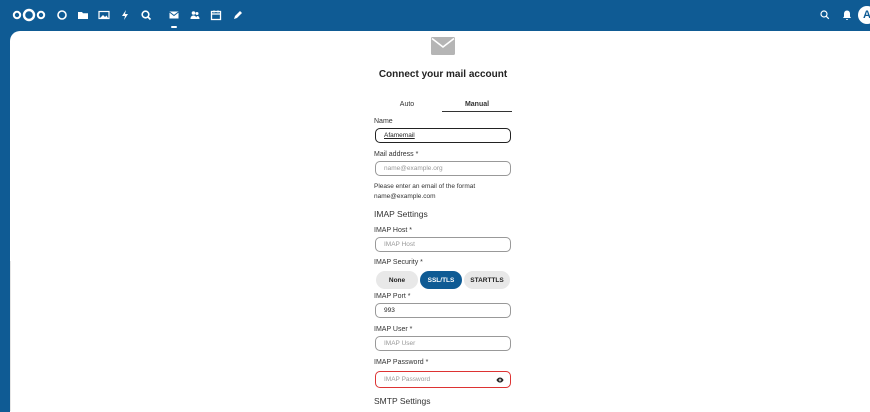 This screenshot has height=412, width=870. Describe the element at coordinates (174, 27) in the screenshot. I see `active-app-indicator` at that location.